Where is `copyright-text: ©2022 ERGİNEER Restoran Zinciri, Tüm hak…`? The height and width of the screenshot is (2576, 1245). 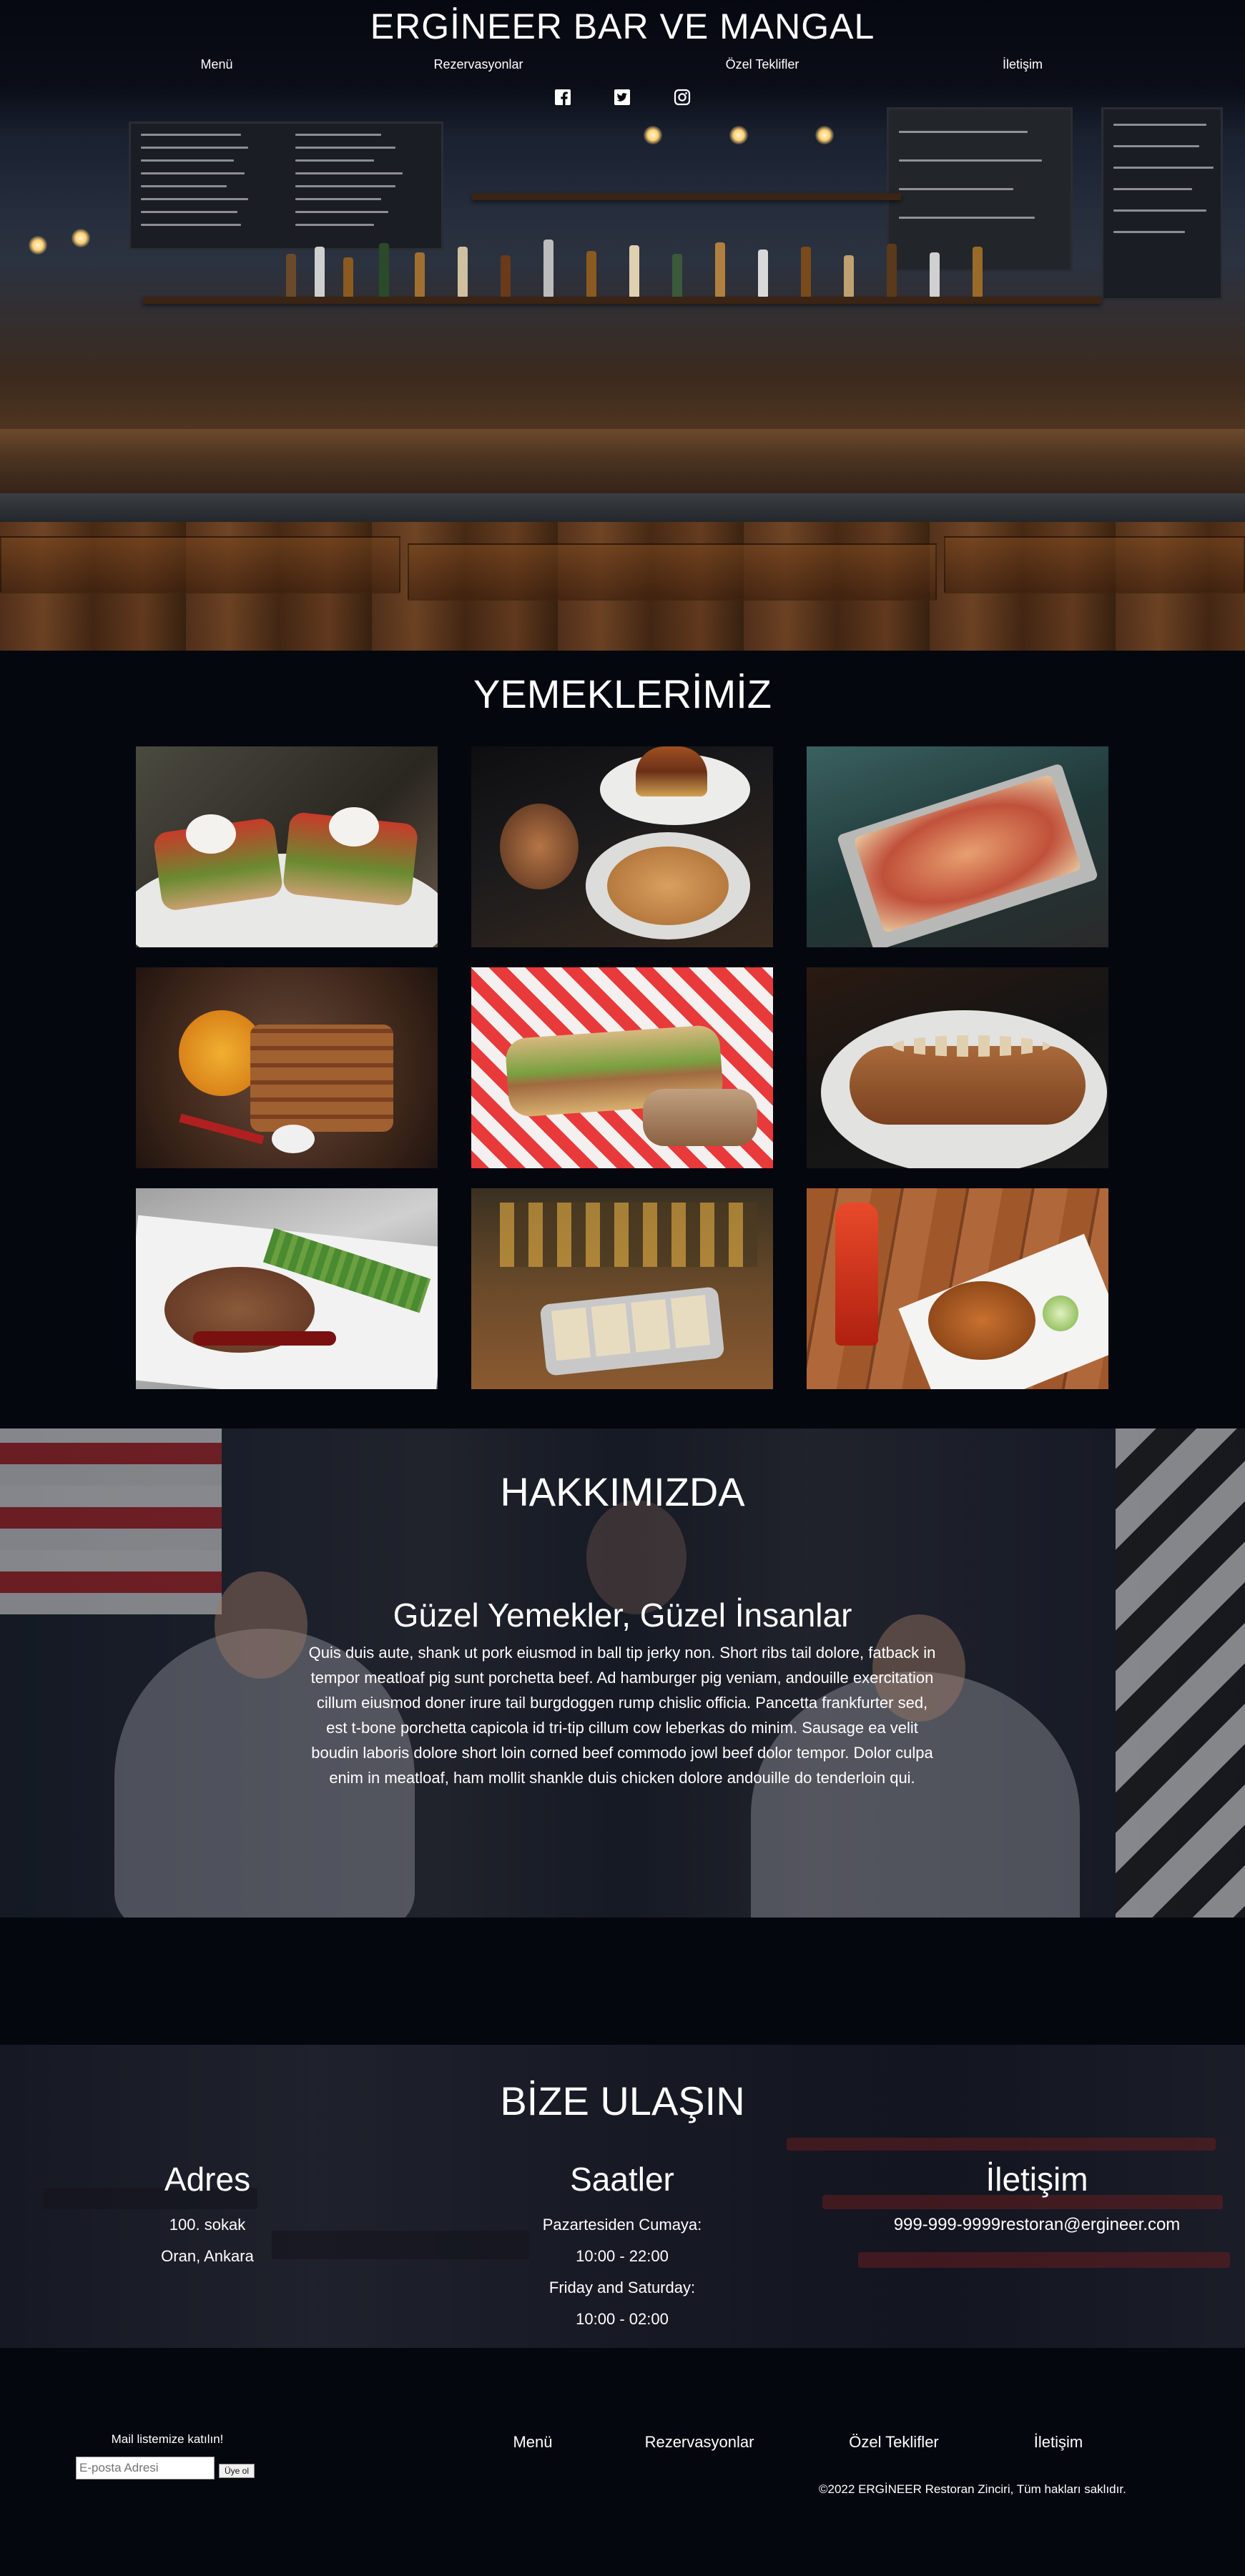
copyright-text: ©2022 ERGİNEER Restoran Zinciri, Tüm hak… is located at coordinates (972, 2489).